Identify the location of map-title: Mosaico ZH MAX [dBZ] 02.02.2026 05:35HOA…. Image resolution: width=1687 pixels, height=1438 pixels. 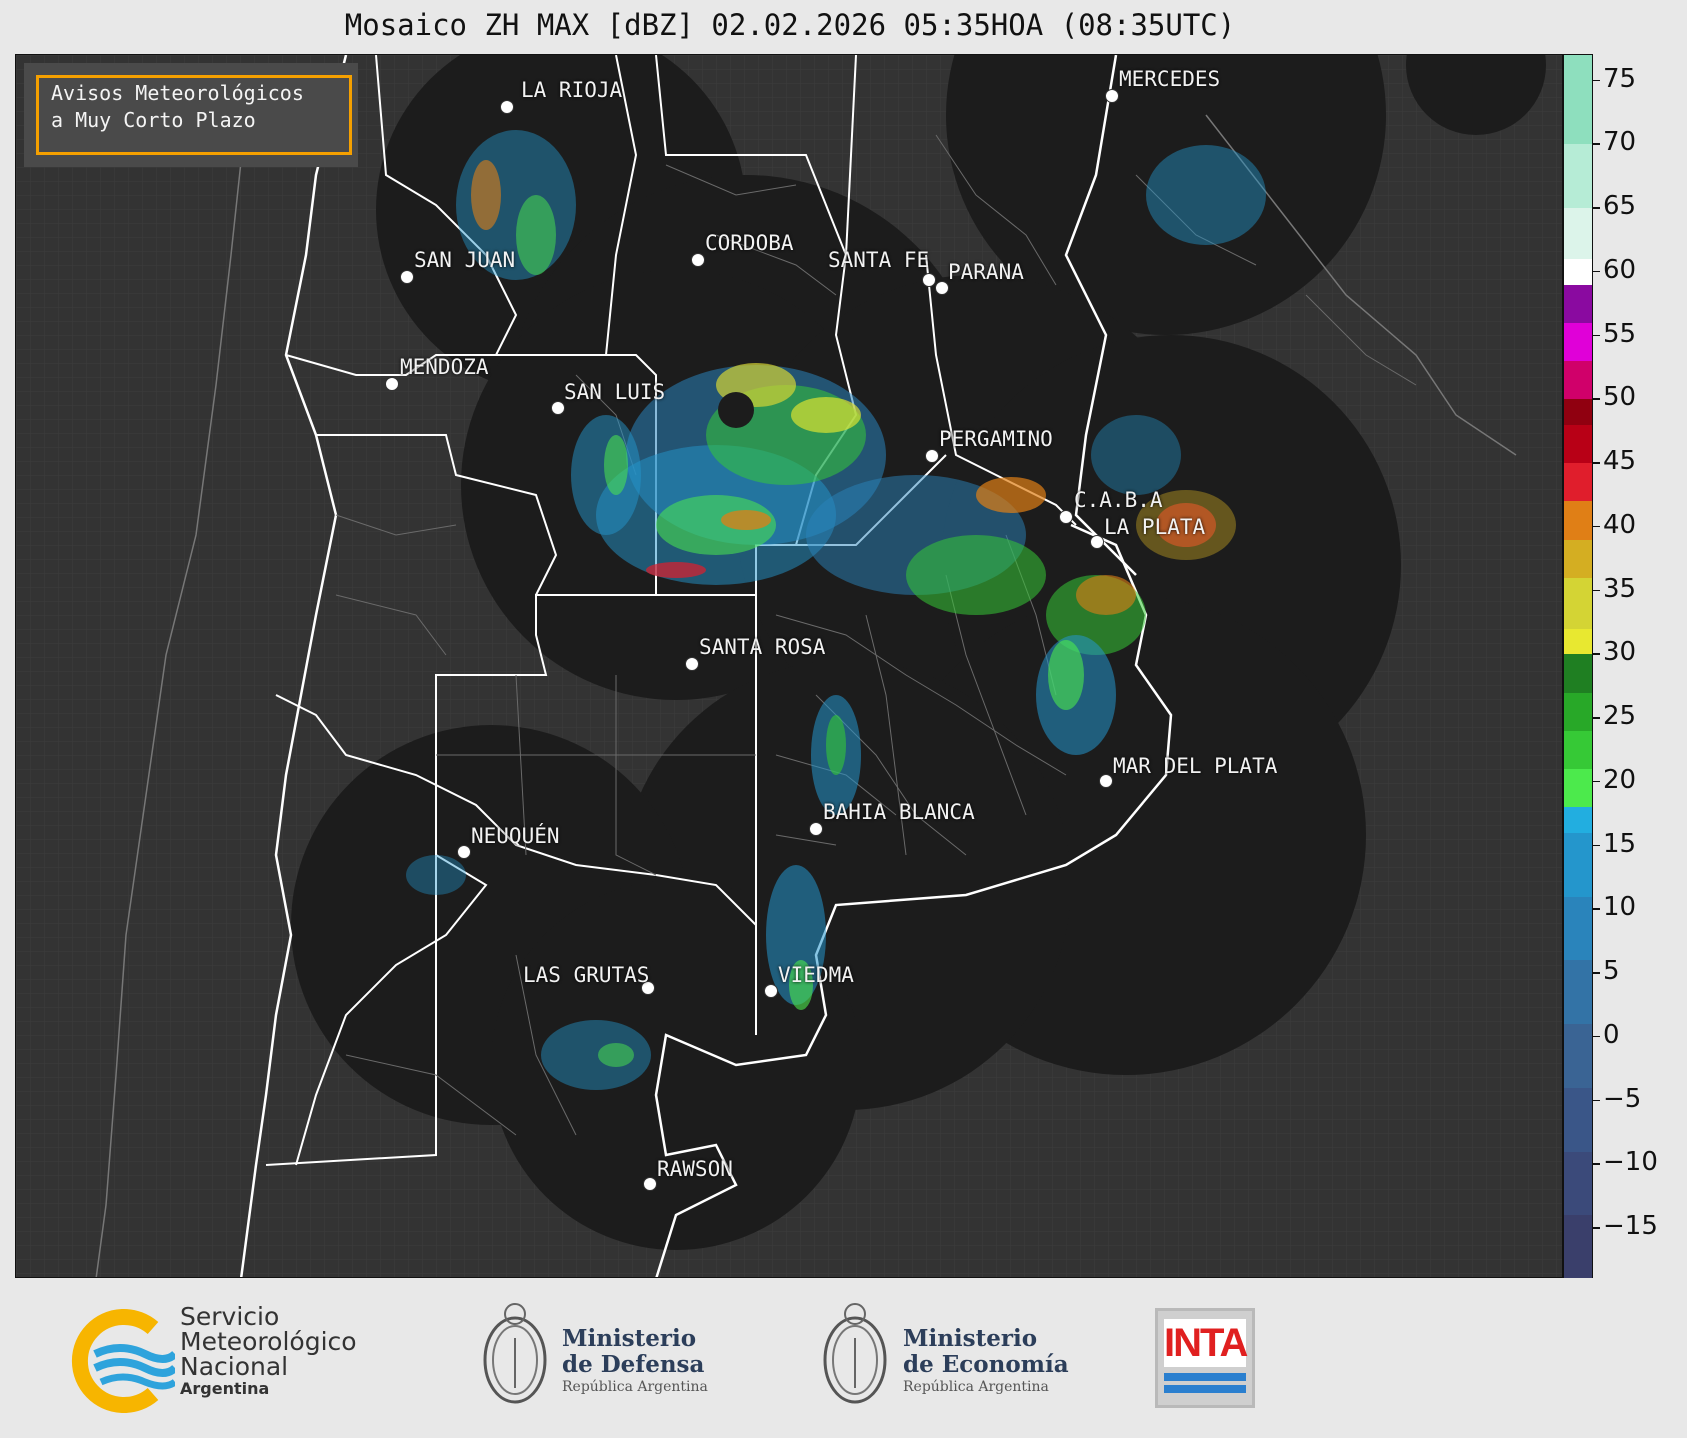
(790, 25).